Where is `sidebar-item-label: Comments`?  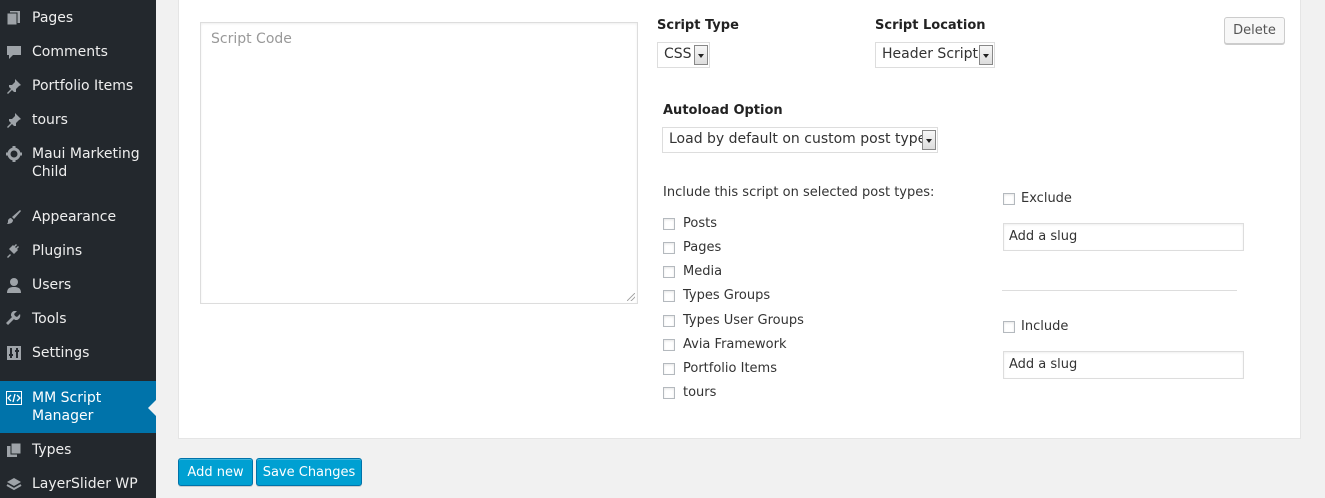
sidebar-item-label: Comments is located at coordinates (70, 52).